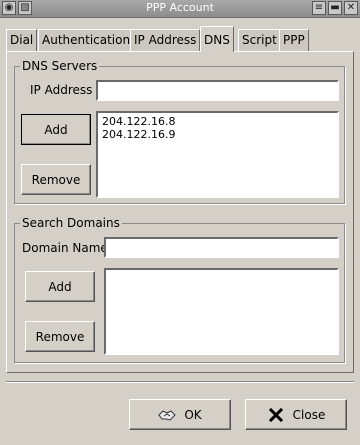 This screenshot has height=445, width=360. Describe the element at coordinates (193, 414) in the screenshot. I see `ok-label: OK` at that location.